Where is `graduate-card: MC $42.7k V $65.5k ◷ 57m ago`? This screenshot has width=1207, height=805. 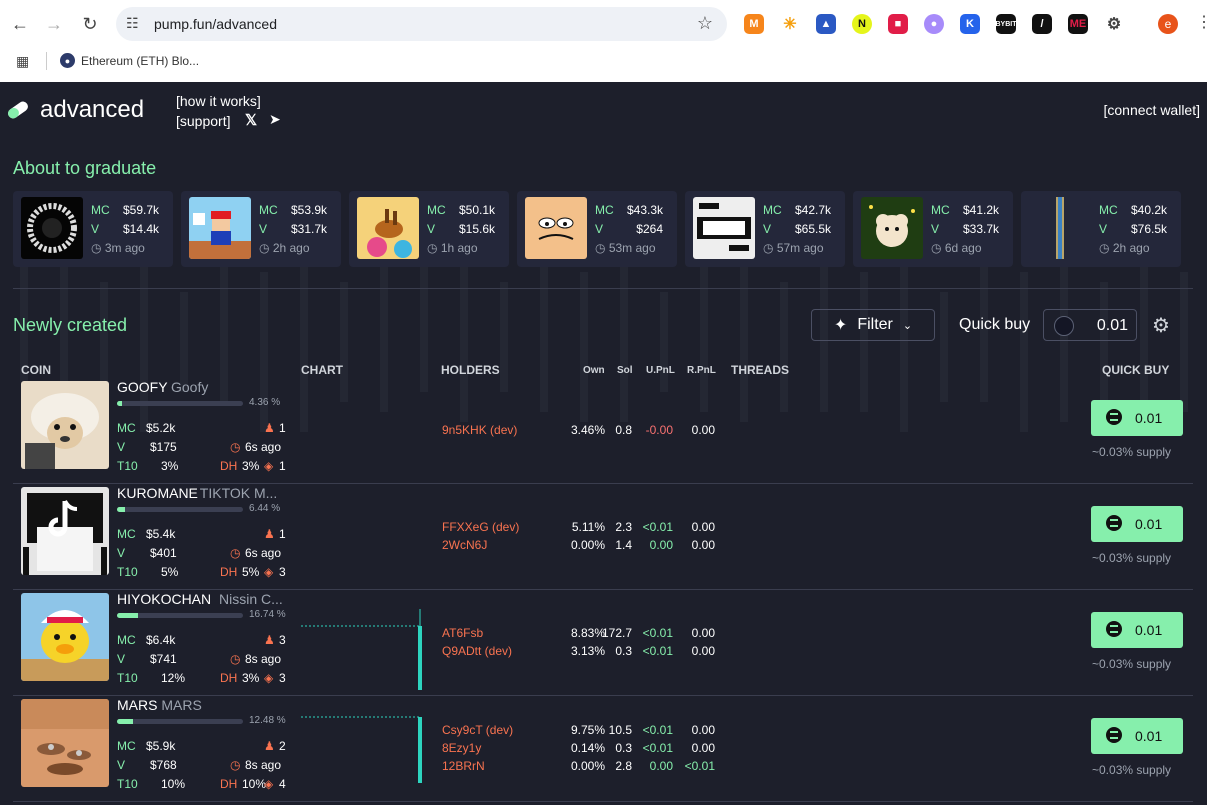 graduate-card: MC $42.7k V $65.5k ◷ 57m ago is located at coordinates (765, 229).